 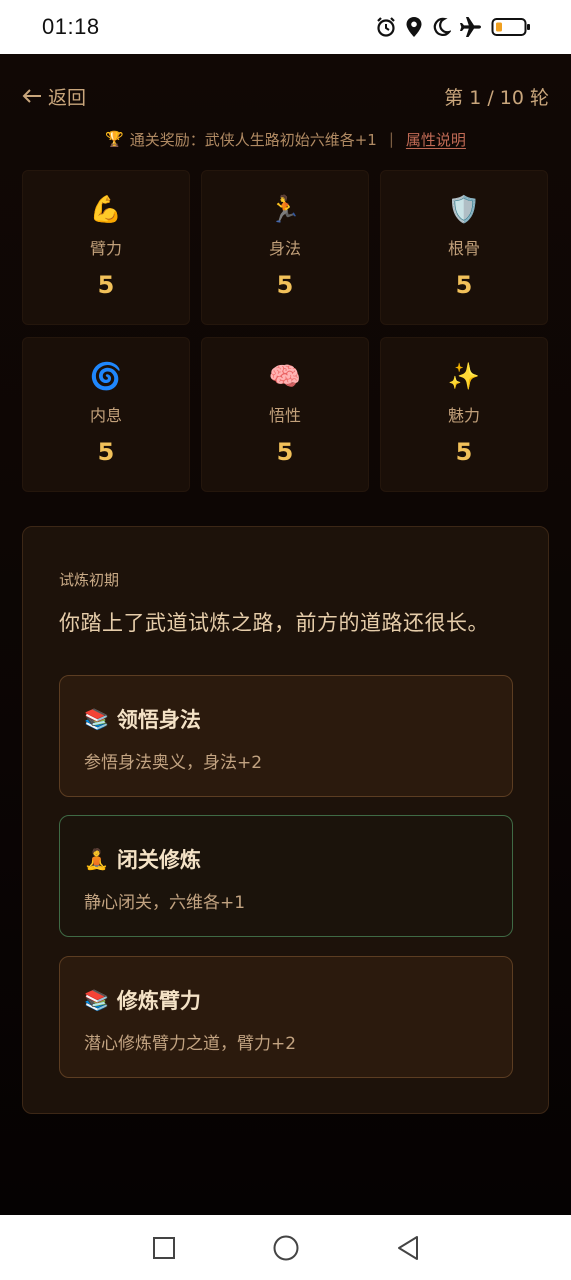 What do you see at coordinates (89, 580) in the screenshot?
I see `event-phase: 试炼初期` at bounding box center [89, 580].